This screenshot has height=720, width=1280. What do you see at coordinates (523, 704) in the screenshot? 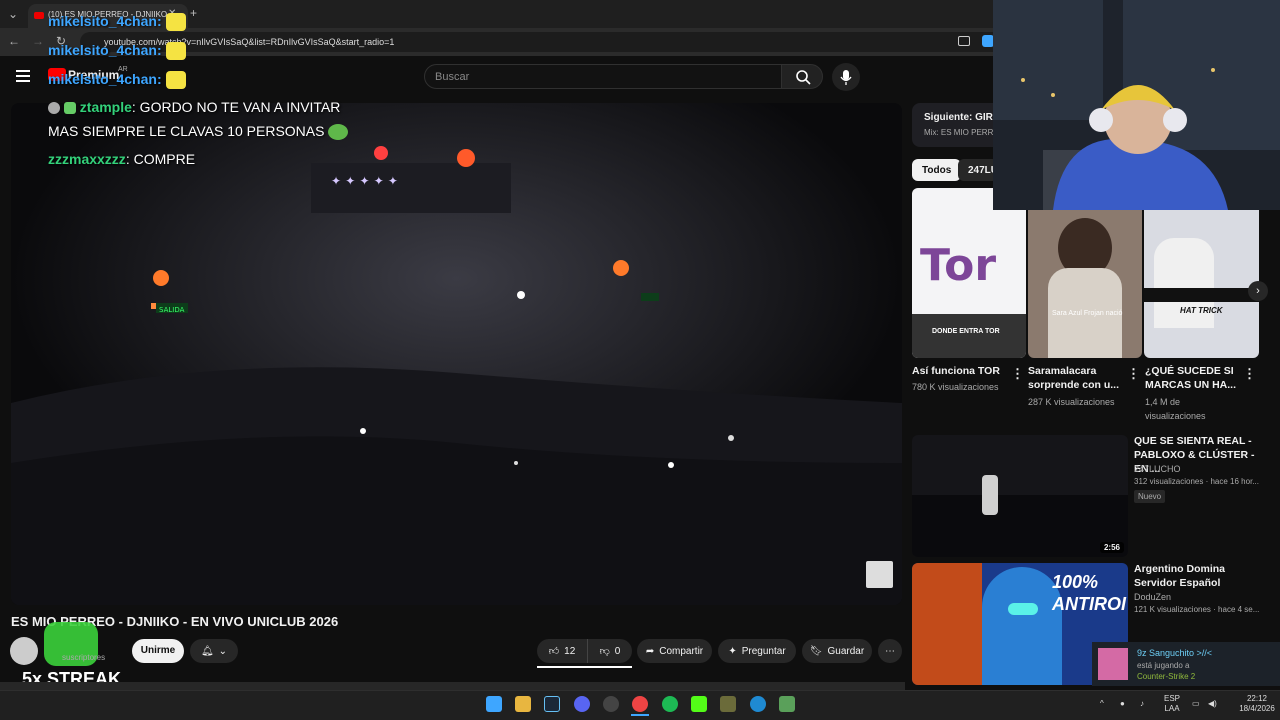
I see `file-explorer-icon` at bounding box center [523, 704].